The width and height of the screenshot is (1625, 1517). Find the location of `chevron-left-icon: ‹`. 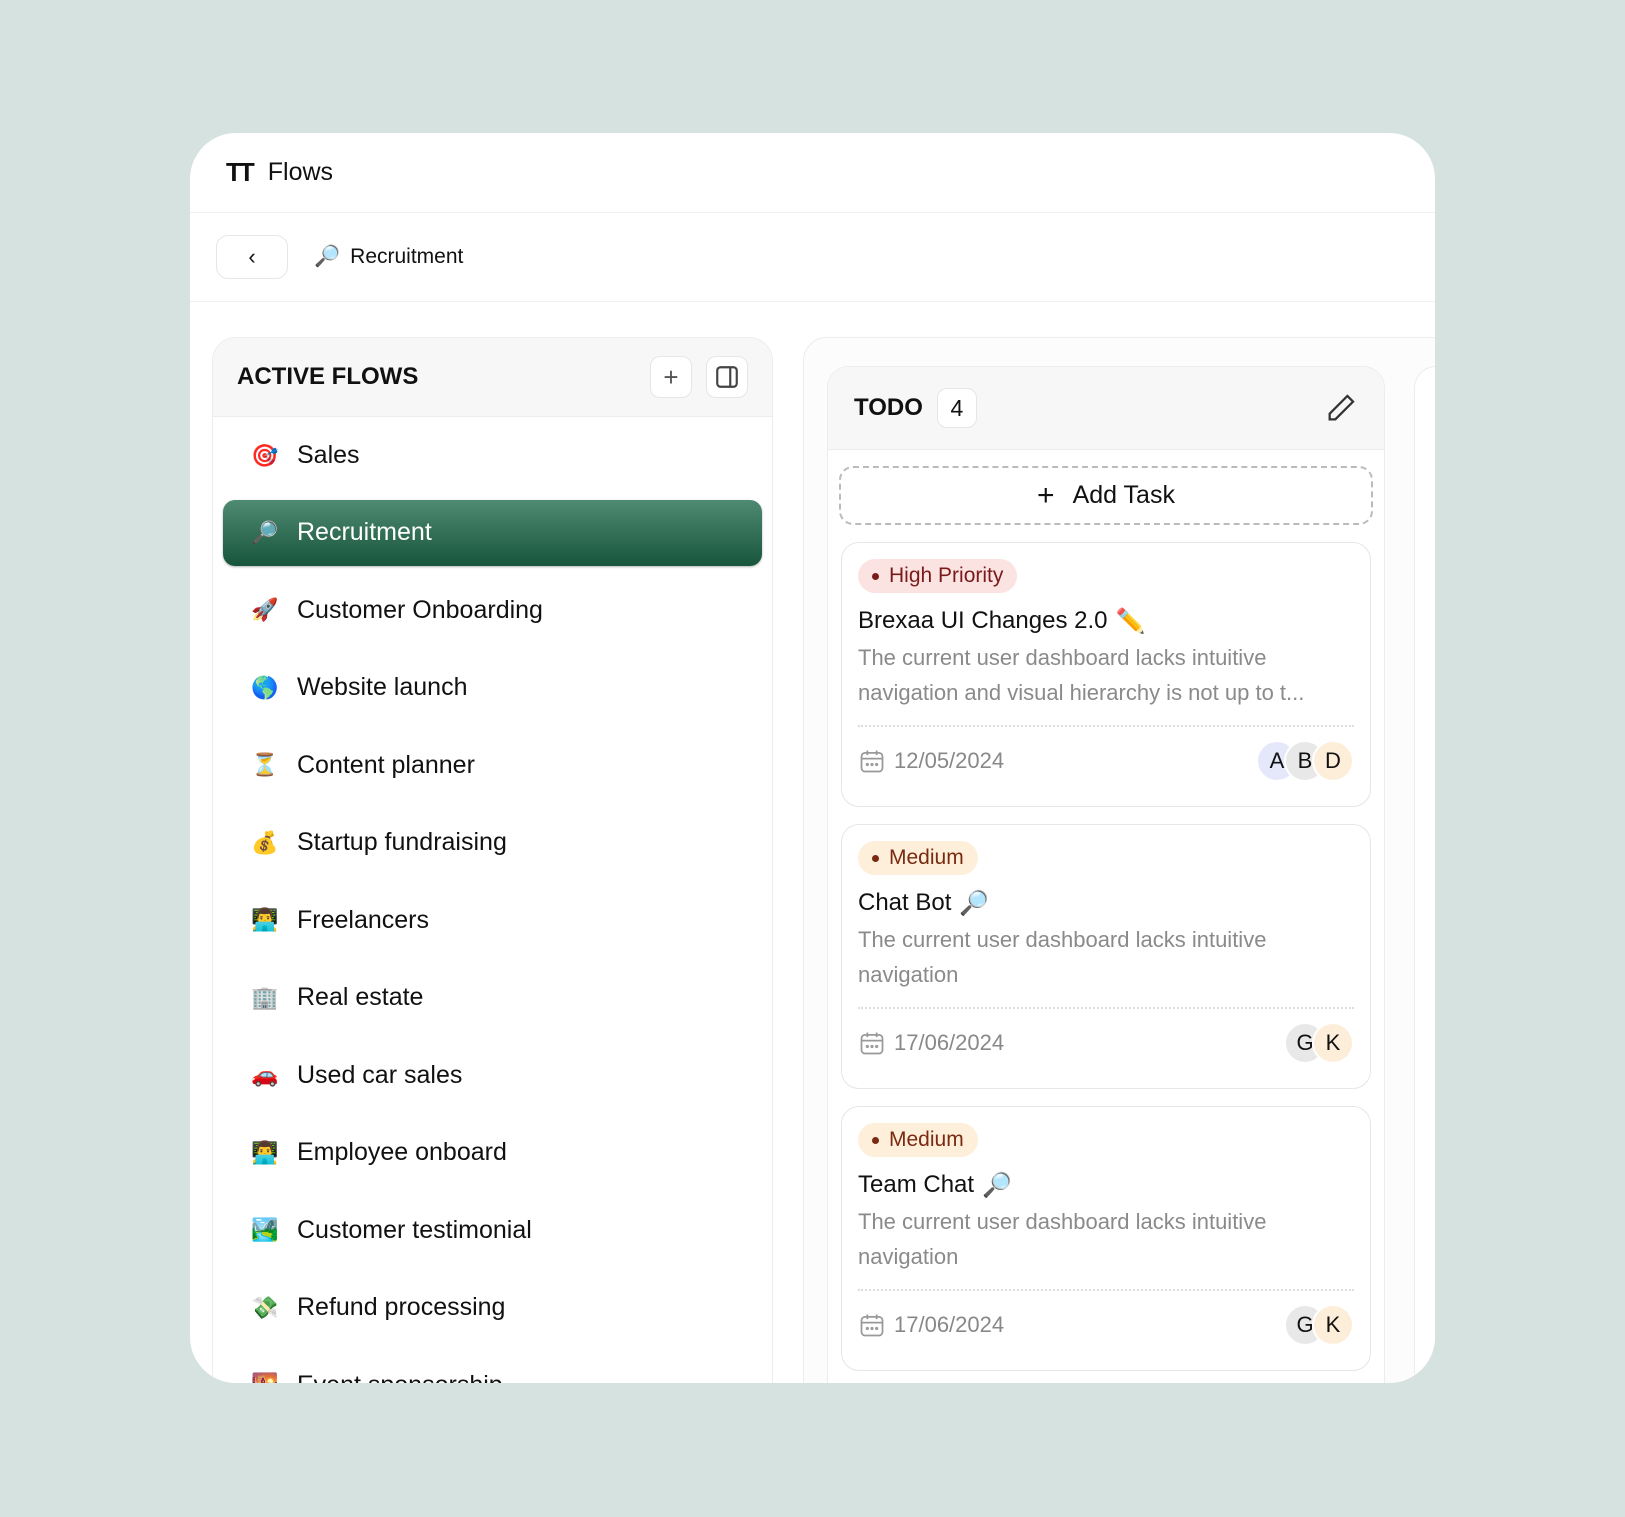

chevron-left-icon: ‹ is located at coordinates (252, 256).